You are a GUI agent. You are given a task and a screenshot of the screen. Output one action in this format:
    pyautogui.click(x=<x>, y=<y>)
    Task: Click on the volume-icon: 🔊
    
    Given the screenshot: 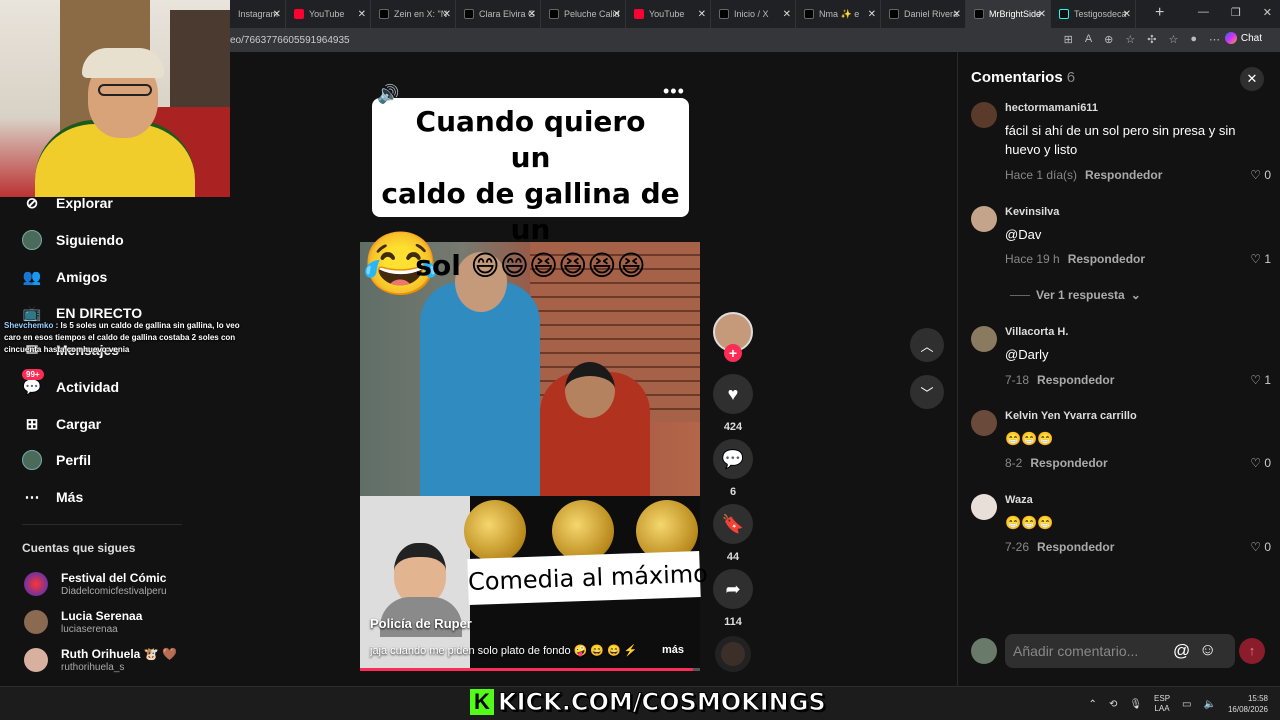 What is the action you would take?
    pyautogui.click(x=388, y=94)
    